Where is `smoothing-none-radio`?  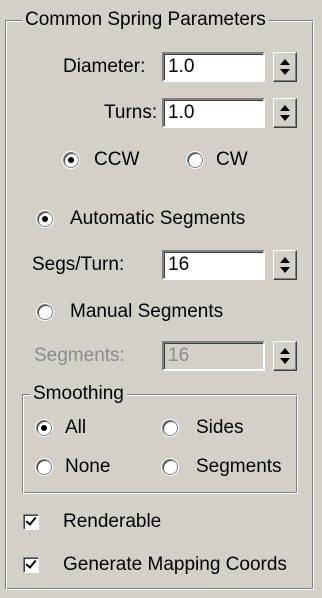 smoothing-none-radio is located at coordinates (44, 467).